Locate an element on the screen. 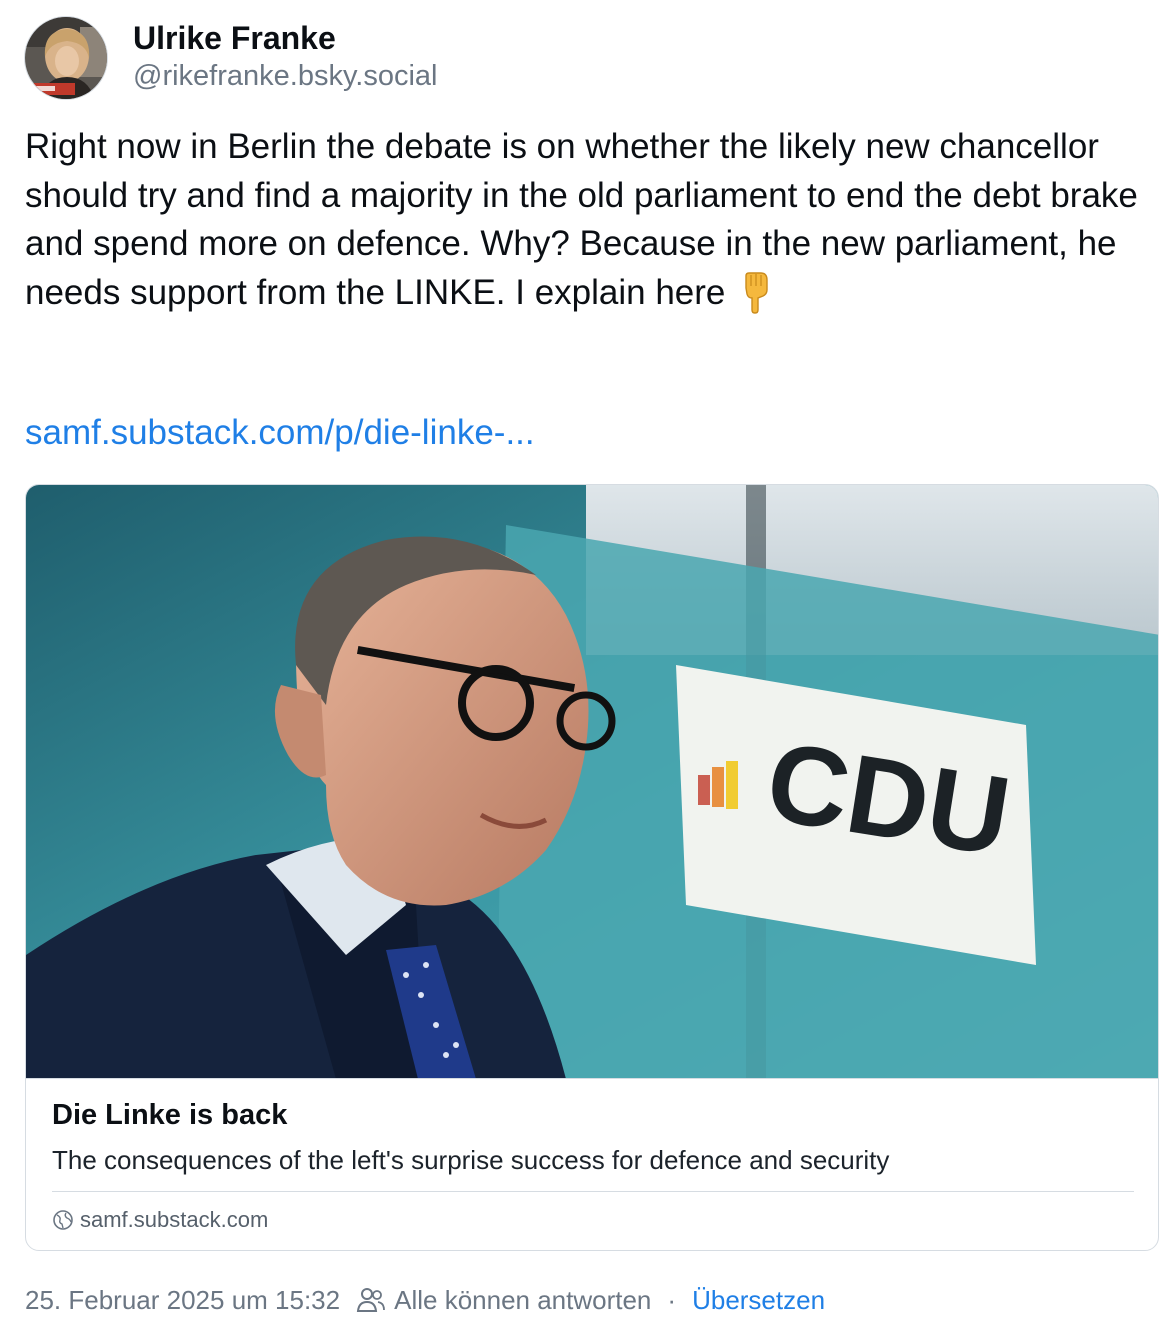 Image resolution: width=1172 pixels, height=1318 pixels. post-header: Ulrike Franke @rikefranke.bsky.social is located at coordinates (374, 59).